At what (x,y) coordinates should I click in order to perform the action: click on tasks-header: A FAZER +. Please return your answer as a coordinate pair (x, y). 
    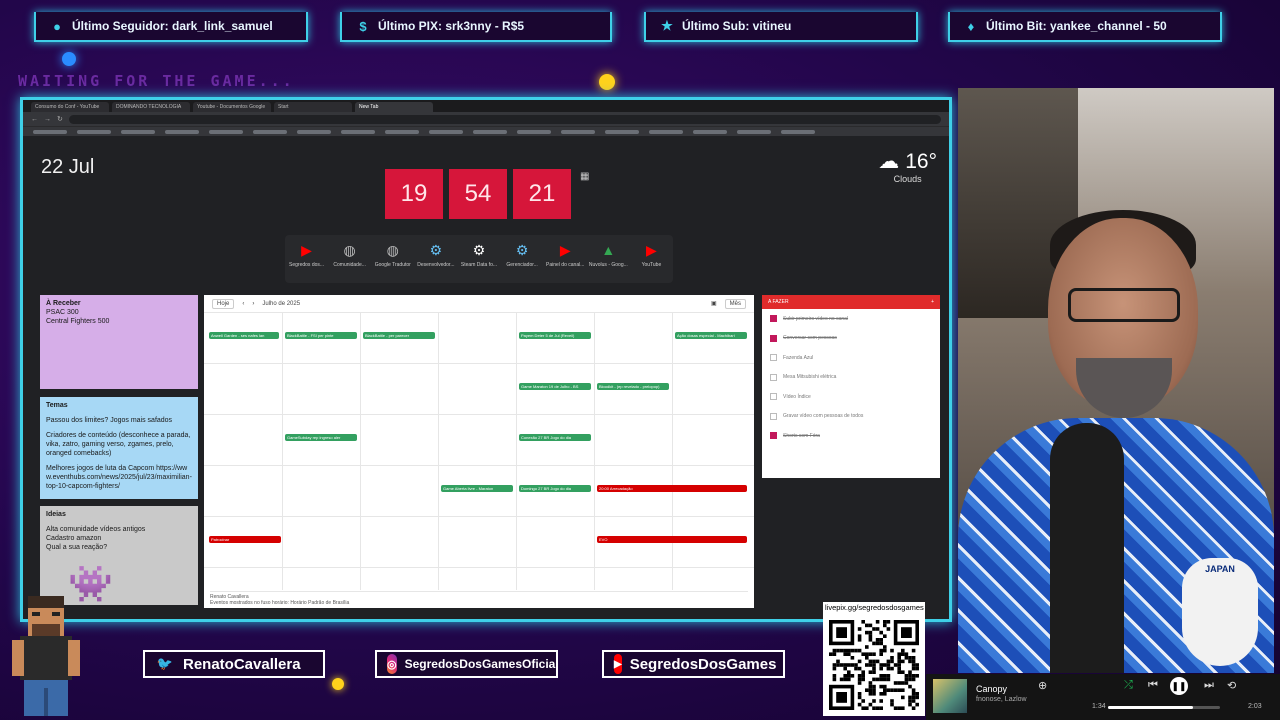
    Looking at the image, I should click on (851, 302).